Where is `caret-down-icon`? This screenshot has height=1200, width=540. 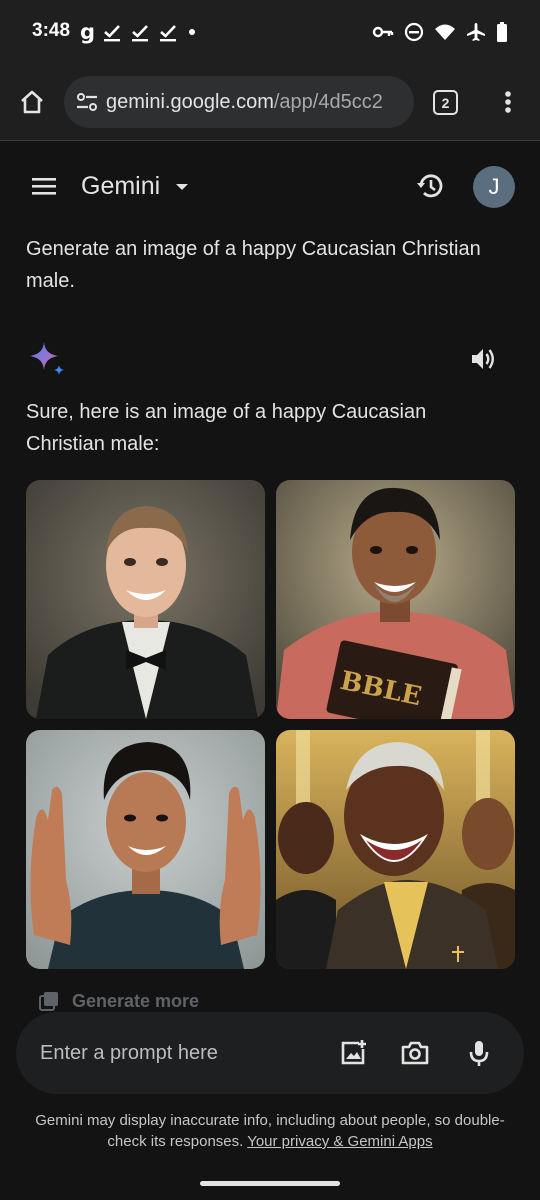 caret-down-icon is located at coordinates (182, 187).